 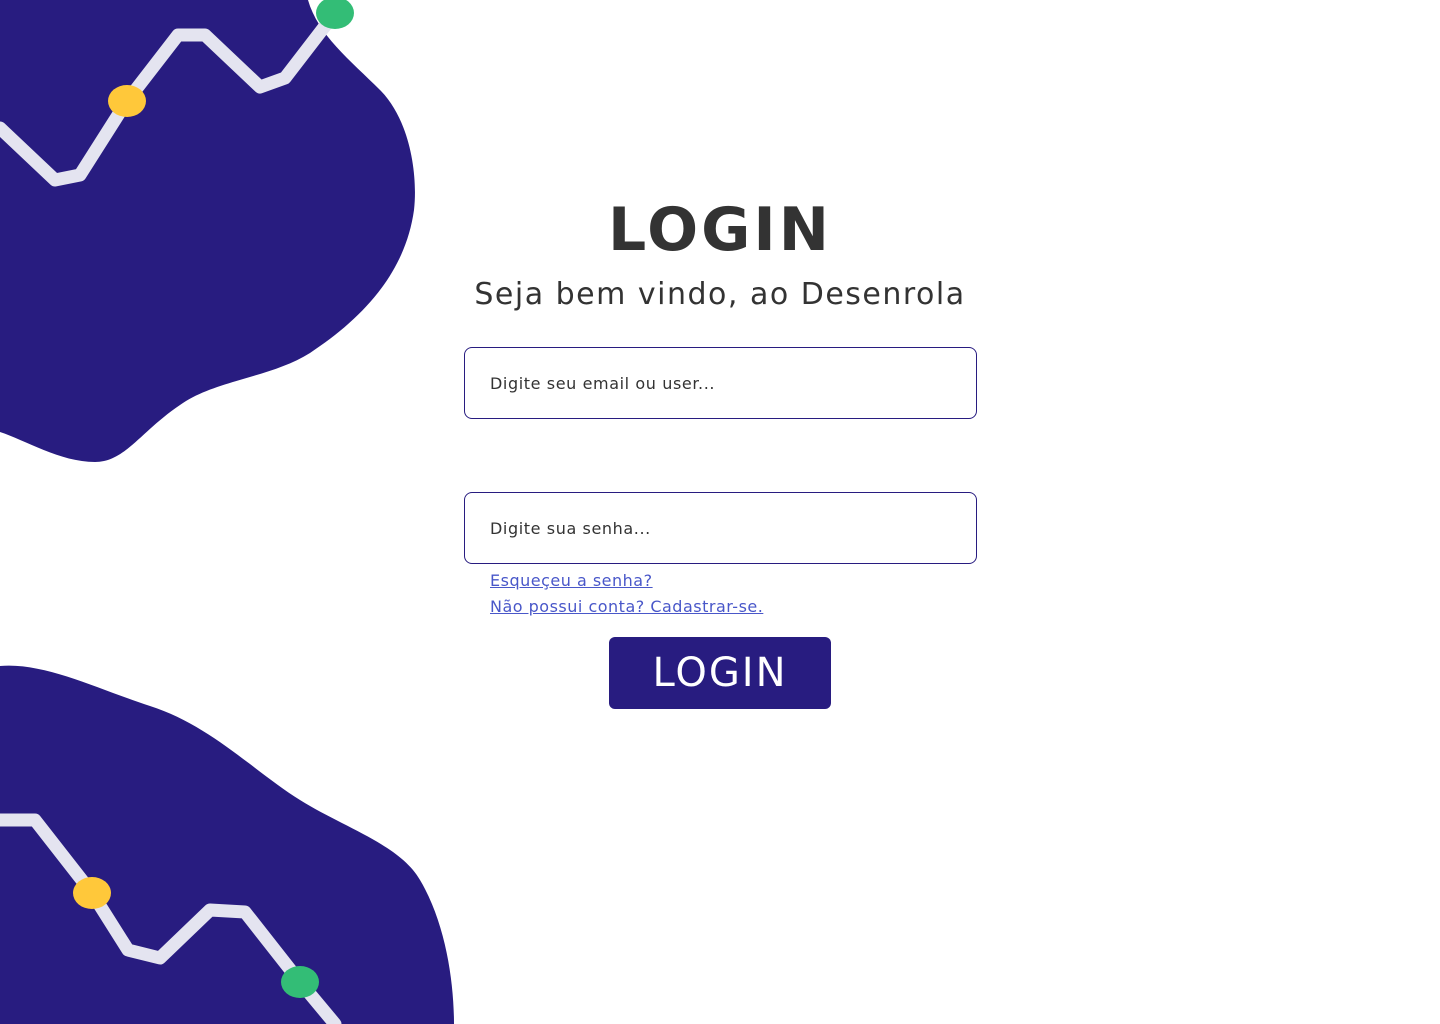 What do you see at coordinates (720, 383) in the screenshot?
I see `email-field` at bounding box center [720, 383].